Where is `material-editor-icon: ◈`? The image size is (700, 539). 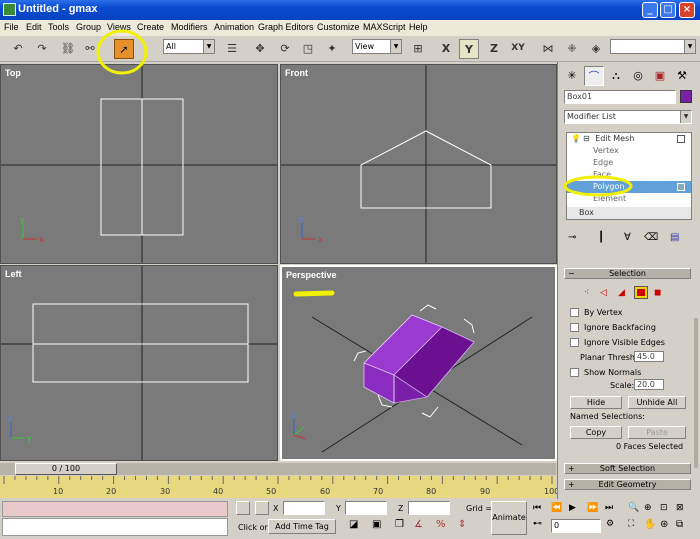
material-editor-icon: ◈ is located at coordinates (596, 49).